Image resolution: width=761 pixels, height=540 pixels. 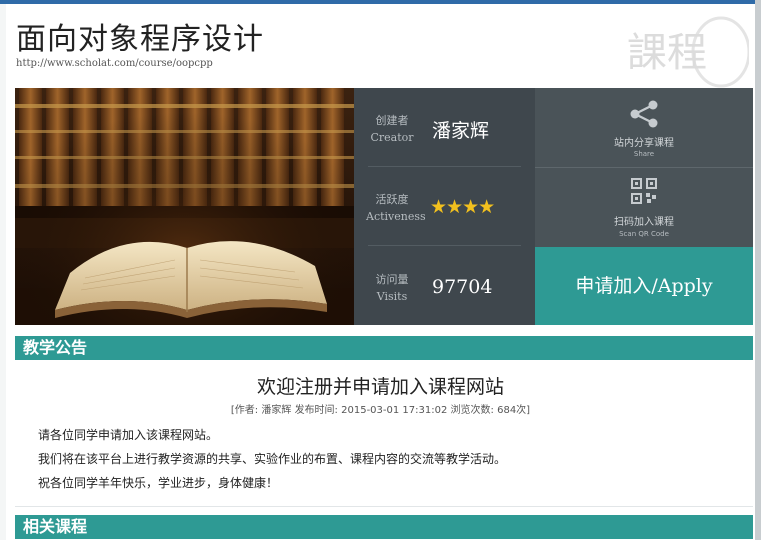 What do you see at coordinates (396, 208) in the screenshot?
I see `activeness-label: 活跃度 Activeness` at bounding box center [396, 208].